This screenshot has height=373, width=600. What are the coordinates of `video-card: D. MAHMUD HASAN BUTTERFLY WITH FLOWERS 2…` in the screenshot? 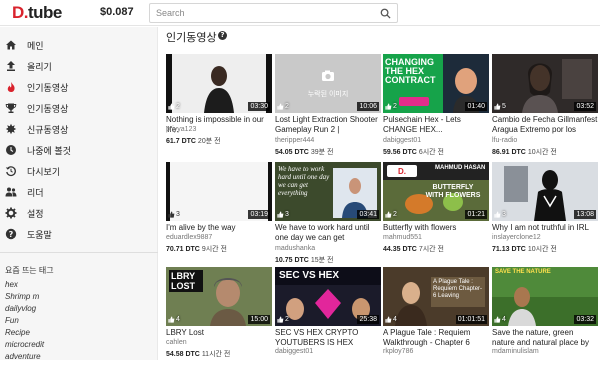 It's located at (436, 215).